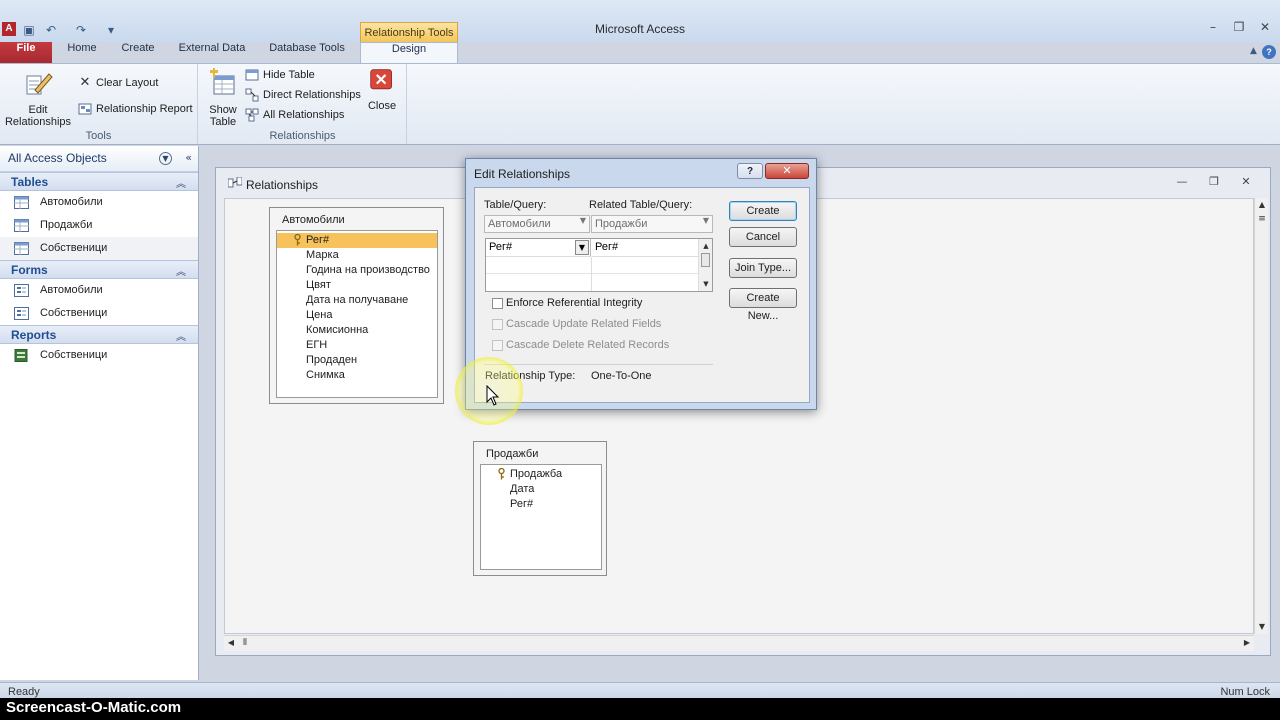  Describe the element at coordinates (1262, 219) in the screenshot. I see `scroll-thumb: ≡` at that location.